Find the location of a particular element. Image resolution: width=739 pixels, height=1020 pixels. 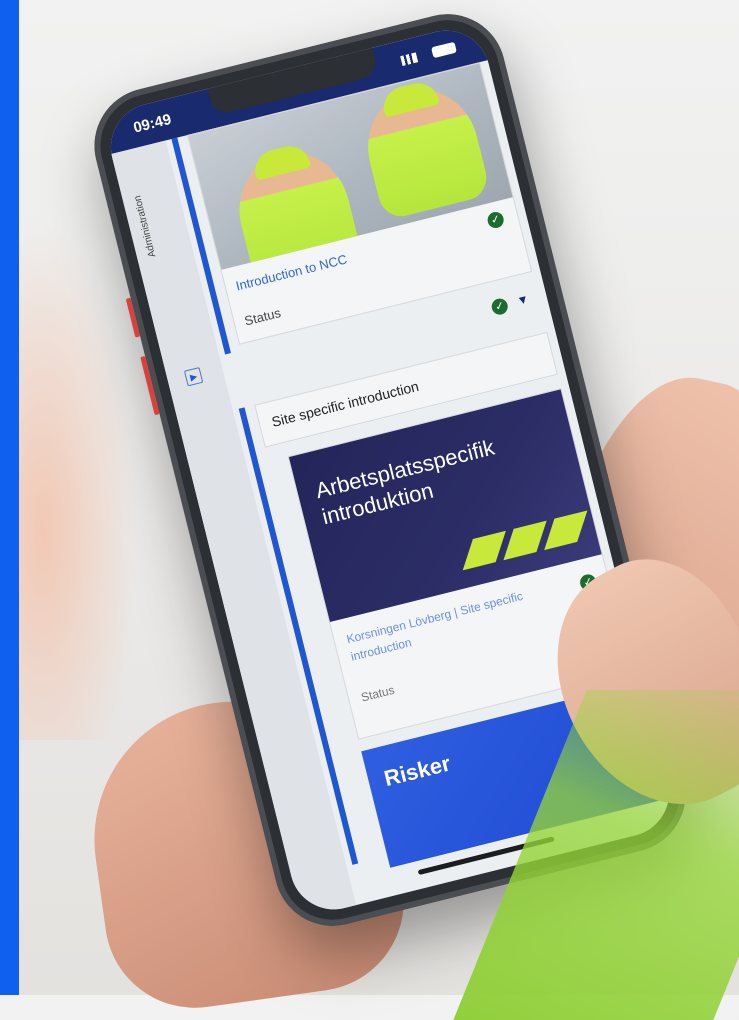

status-time: 09:49 is located at coordinates (152, 123).